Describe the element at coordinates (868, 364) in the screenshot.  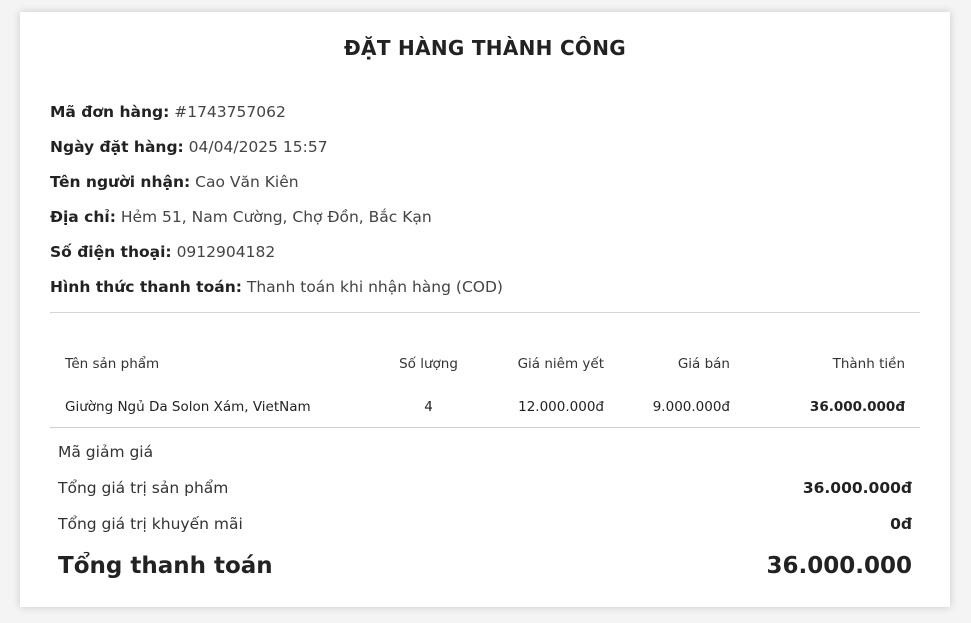
I see `header-line-total: Thành tiền` at that location.